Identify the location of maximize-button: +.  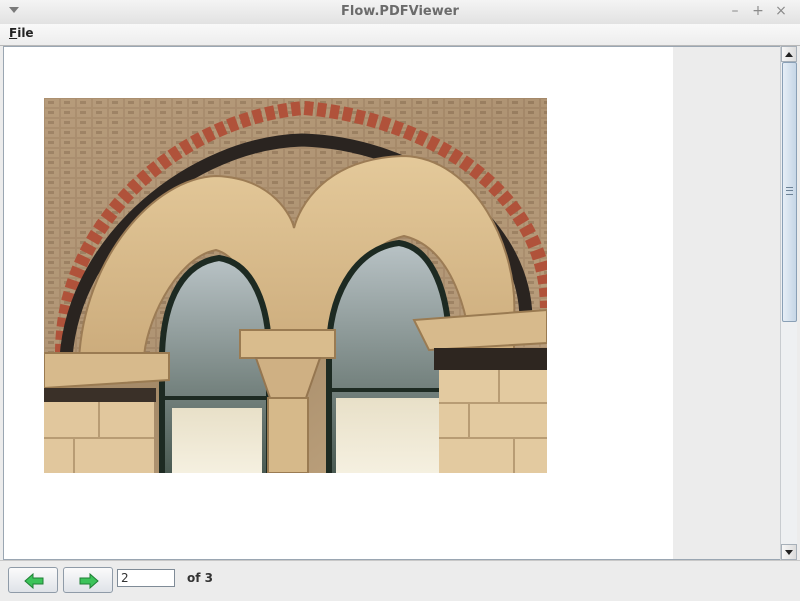
(758, 11).